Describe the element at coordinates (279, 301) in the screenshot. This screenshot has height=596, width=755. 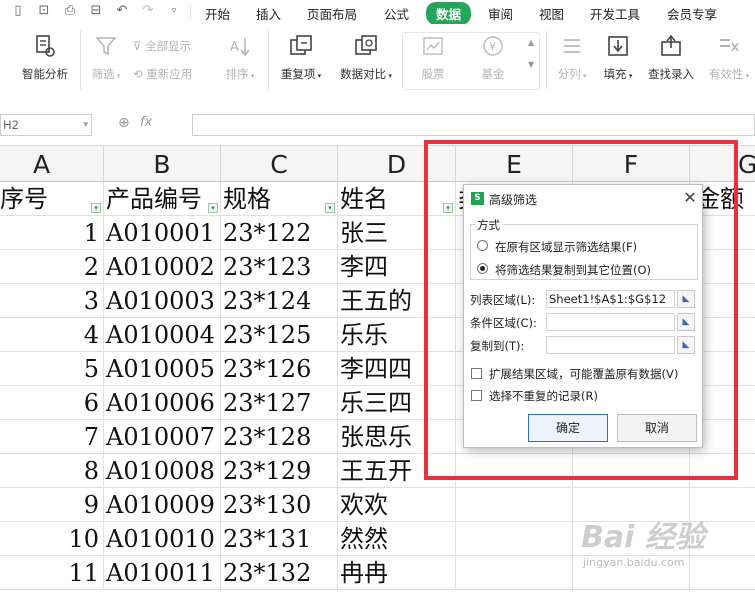
I see `table-cell: 23*124` at that location.